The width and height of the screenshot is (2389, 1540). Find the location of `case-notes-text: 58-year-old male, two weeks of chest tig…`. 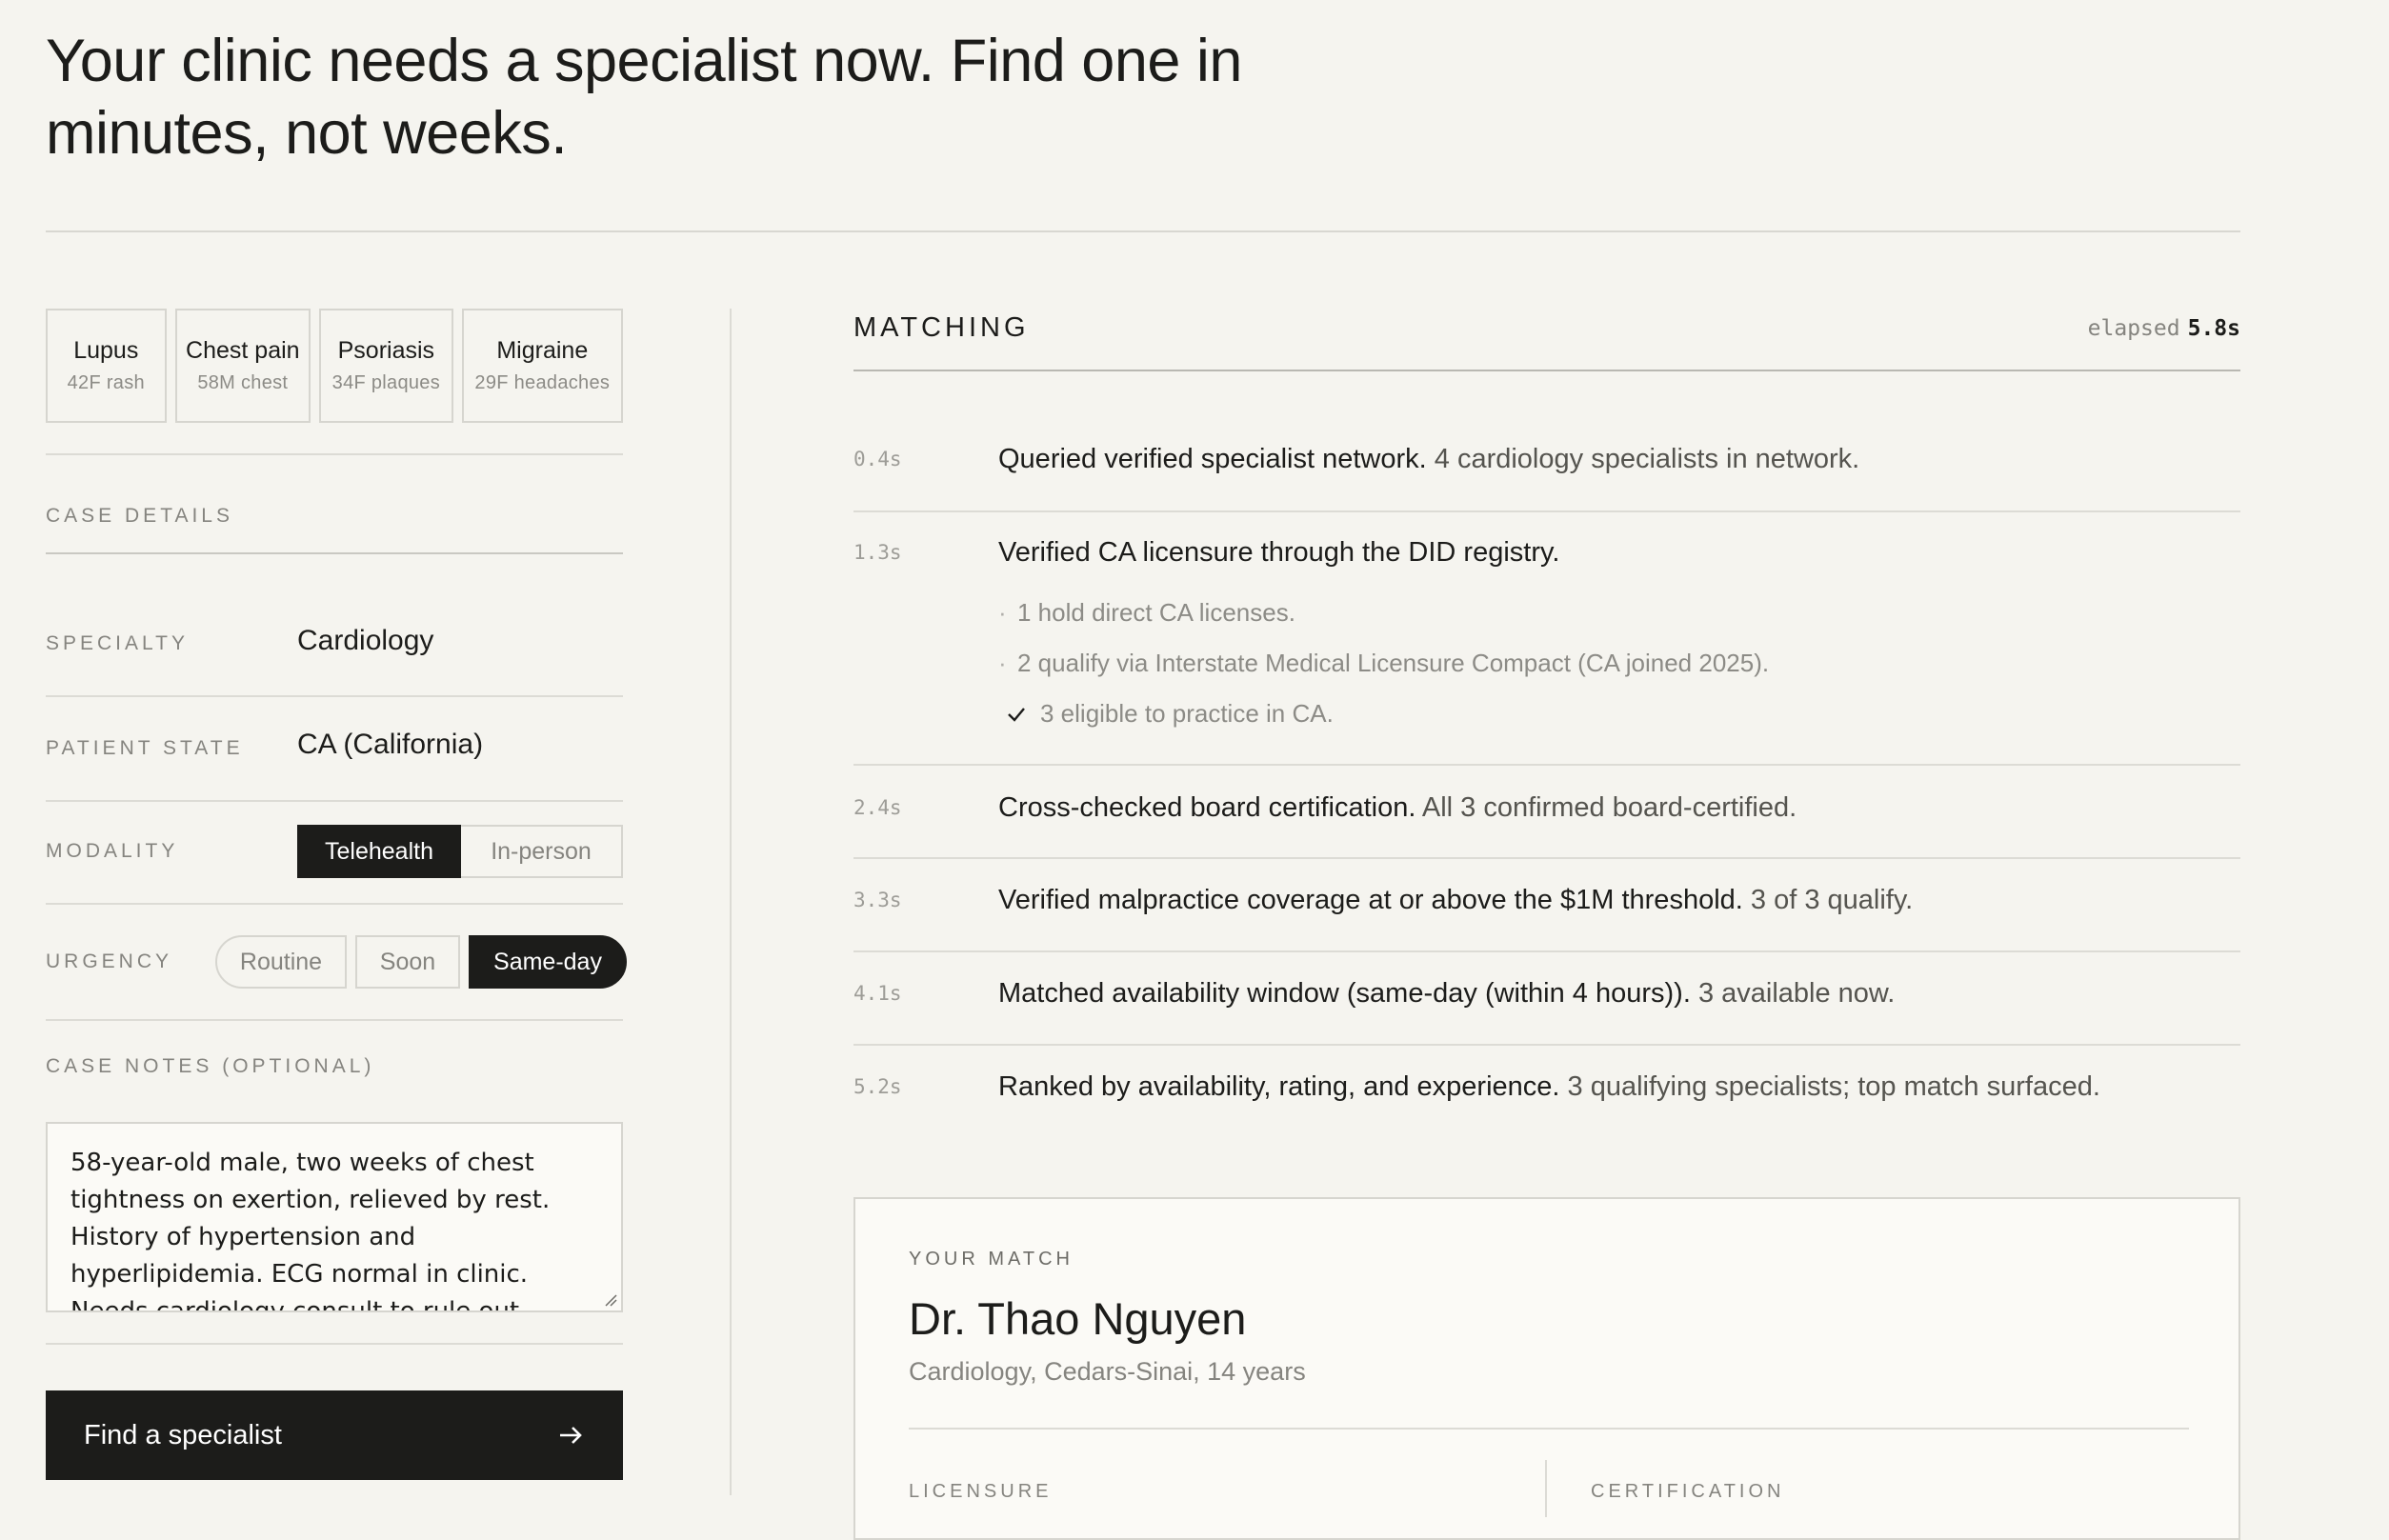

case-notes-text: 58-year-old male, two weeks of chest tig… is located at coordinates (310, 1230).